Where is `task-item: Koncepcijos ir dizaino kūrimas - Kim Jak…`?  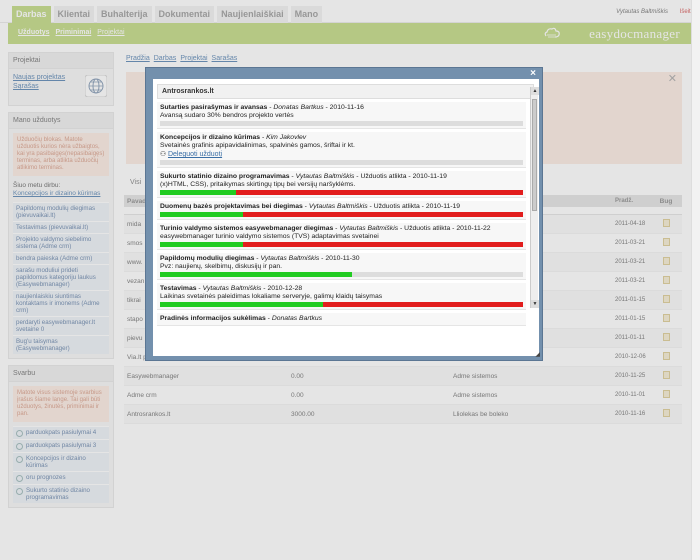 task-item: Koncepcijos ir dizaino kūrimas - Kim Jak… is located at coordinates (341, 150).